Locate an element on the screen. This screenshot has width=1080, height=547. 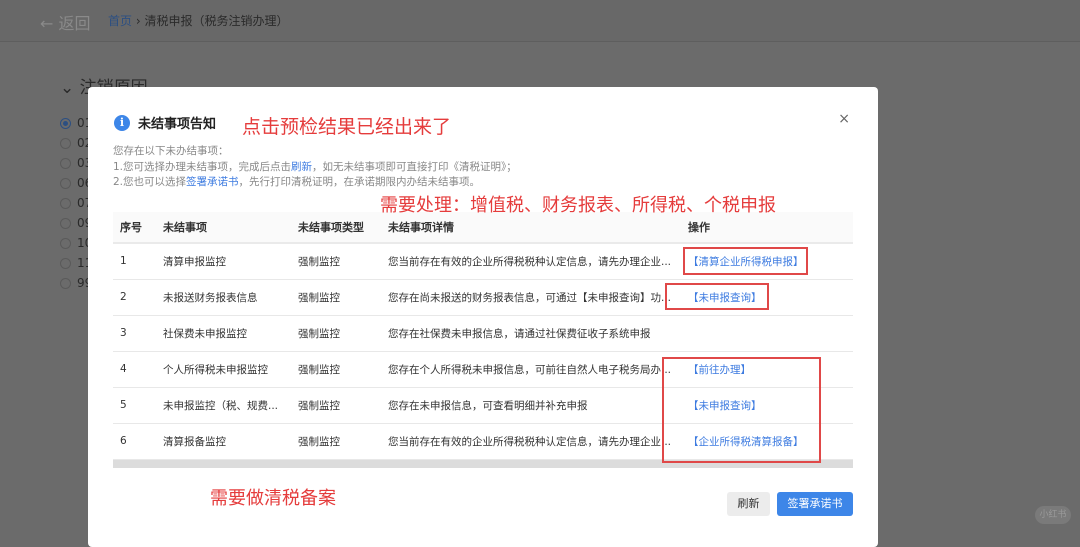
refresh-button: 刷新 is located at coordinates (748, 504).